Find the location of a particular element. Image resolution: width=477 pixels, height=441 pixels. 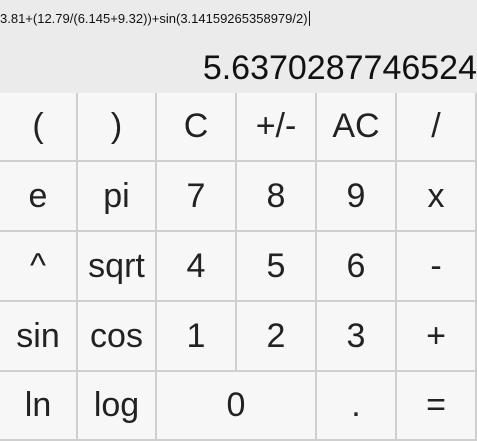

open-paren-button: ( is located at coordinates (39, 127).